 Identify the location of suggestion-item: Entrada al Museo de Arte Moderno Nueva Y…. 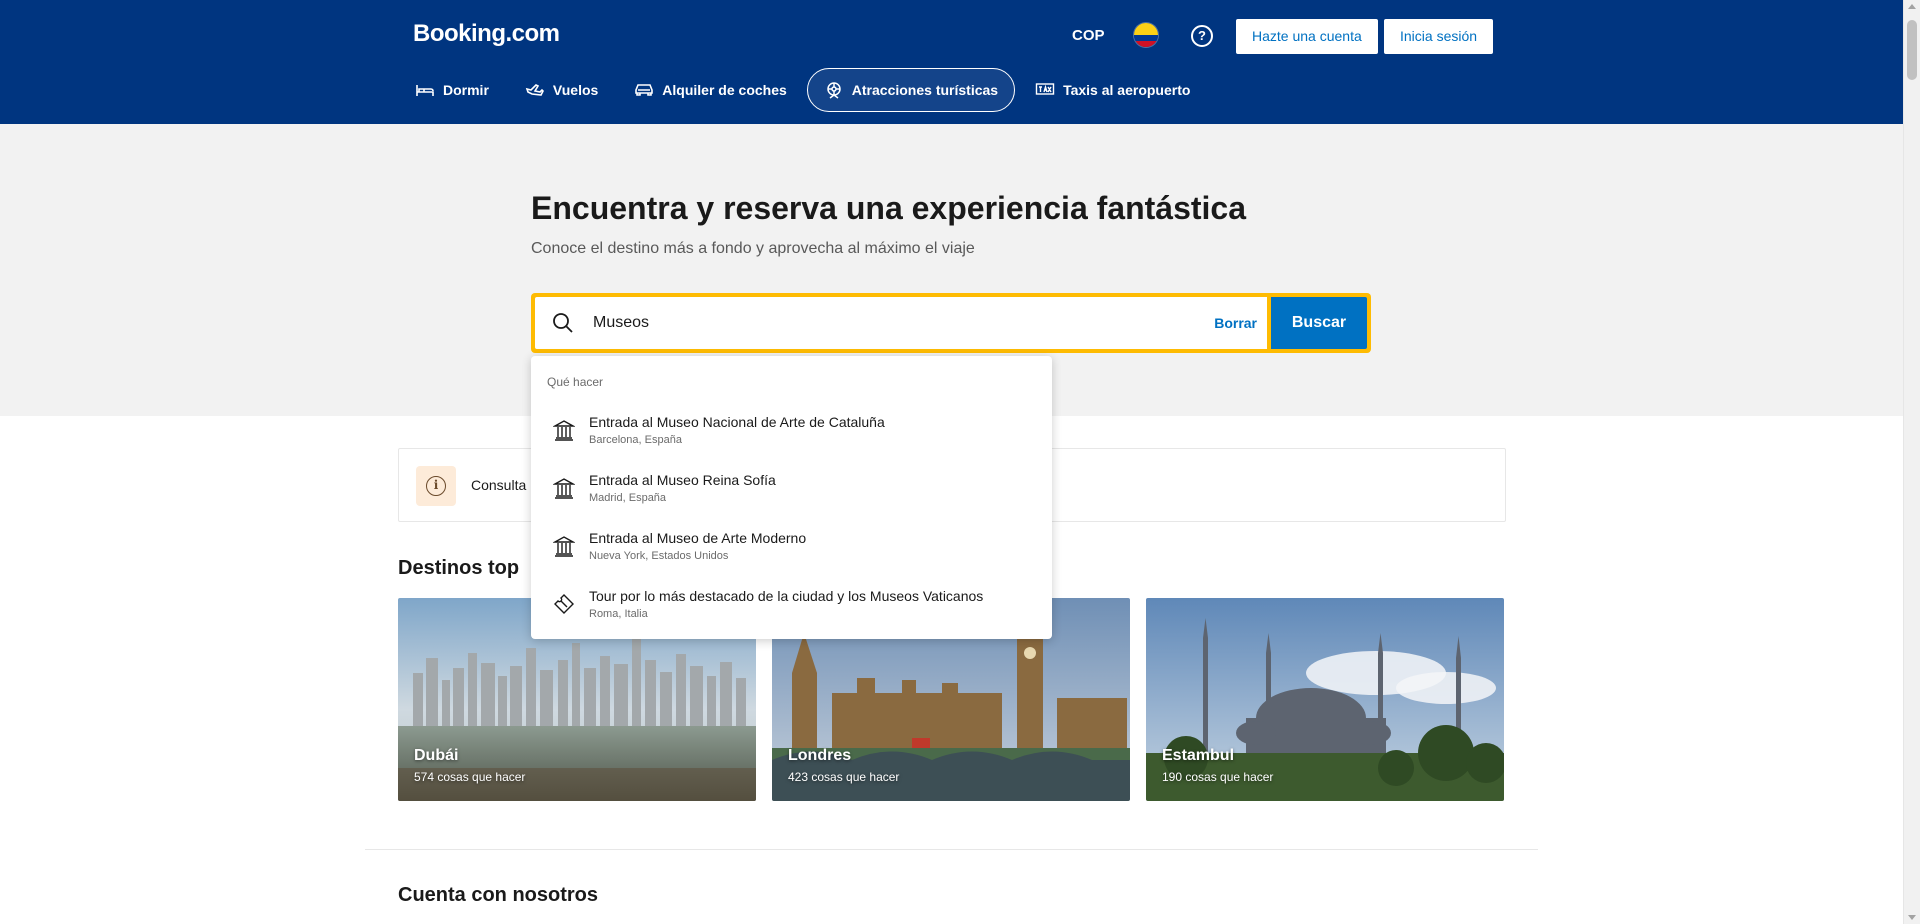
(791, 546).